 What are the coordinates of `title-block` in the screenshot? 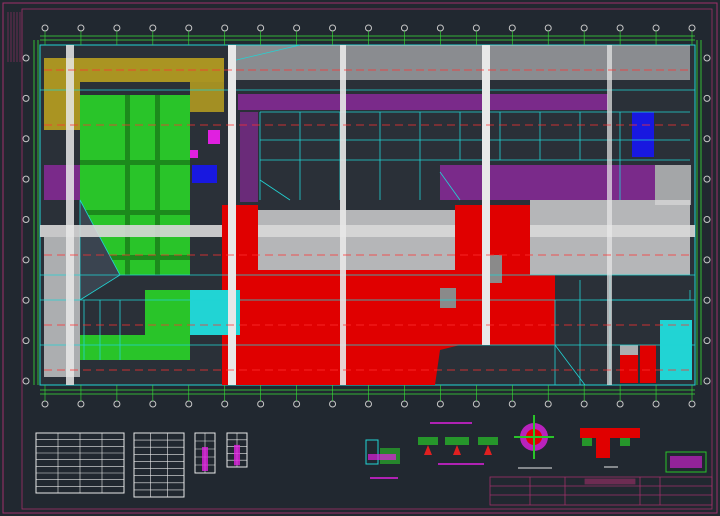 It's located at (601, 491).